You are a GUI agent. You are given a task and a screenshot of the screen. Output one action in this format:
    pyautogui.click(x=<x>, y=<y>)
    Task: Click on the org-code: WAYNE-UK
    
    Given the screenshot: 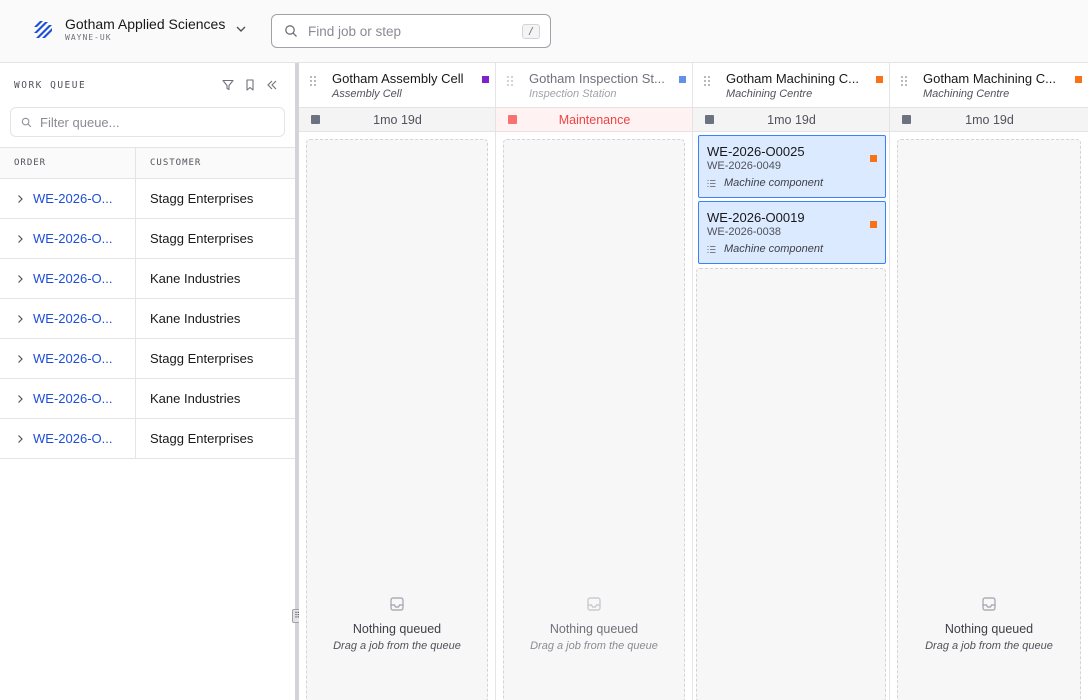 What is the action you would take?
    pyautogui.click(x=88, y=37)
    